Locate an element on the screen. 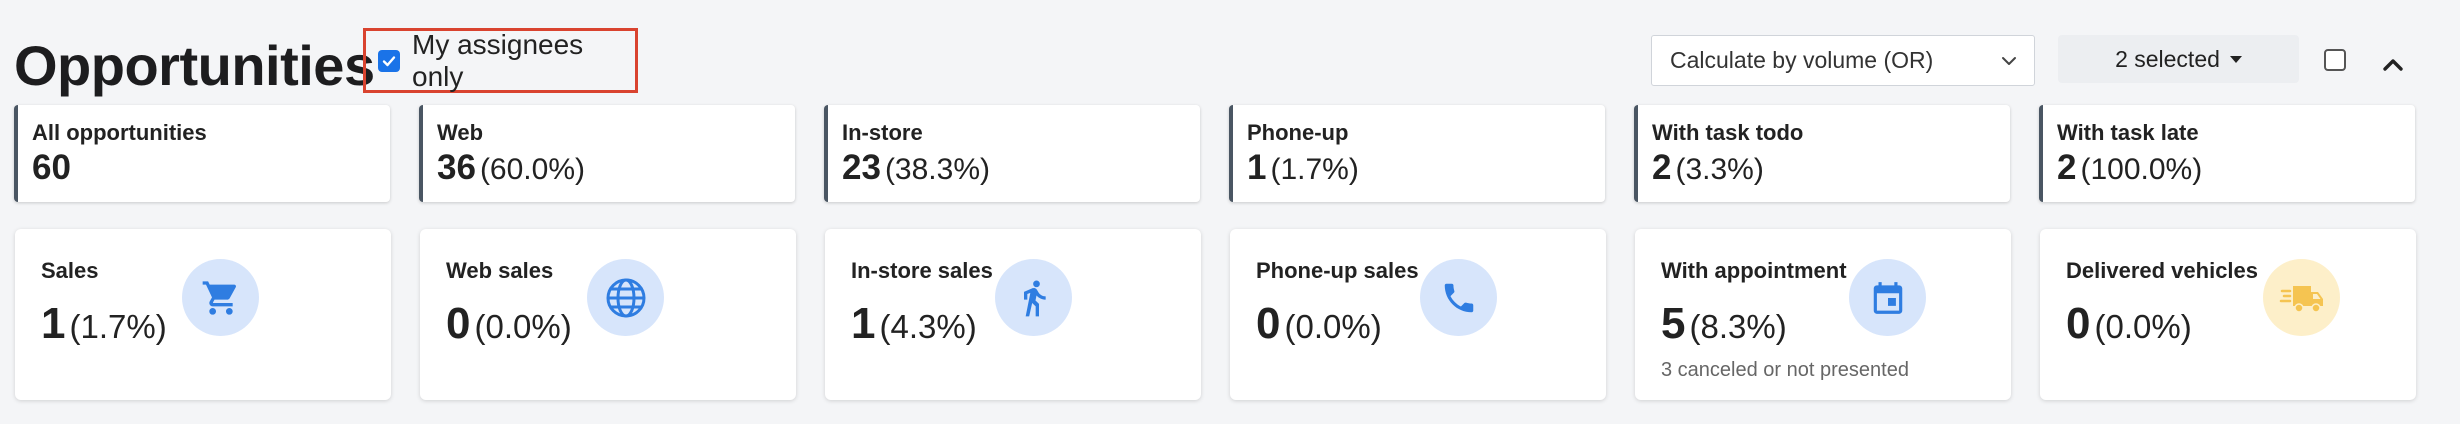 The width and height of the screenshot is (2460, 424). summary-card-all-opportunities: All opportunities 60 is located at coordinates (202, 153).